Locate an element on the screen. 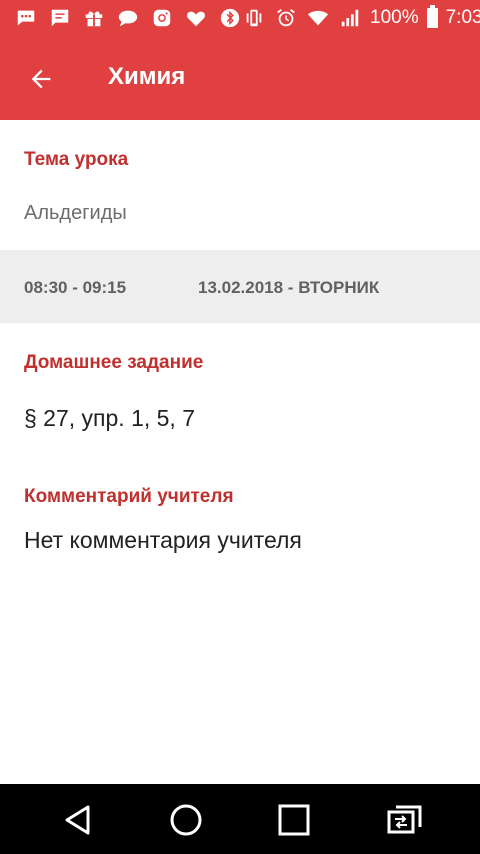 The height and width of the screenshot is (854, 480). speech-bubble-icon is located at coordinates (128, 18).